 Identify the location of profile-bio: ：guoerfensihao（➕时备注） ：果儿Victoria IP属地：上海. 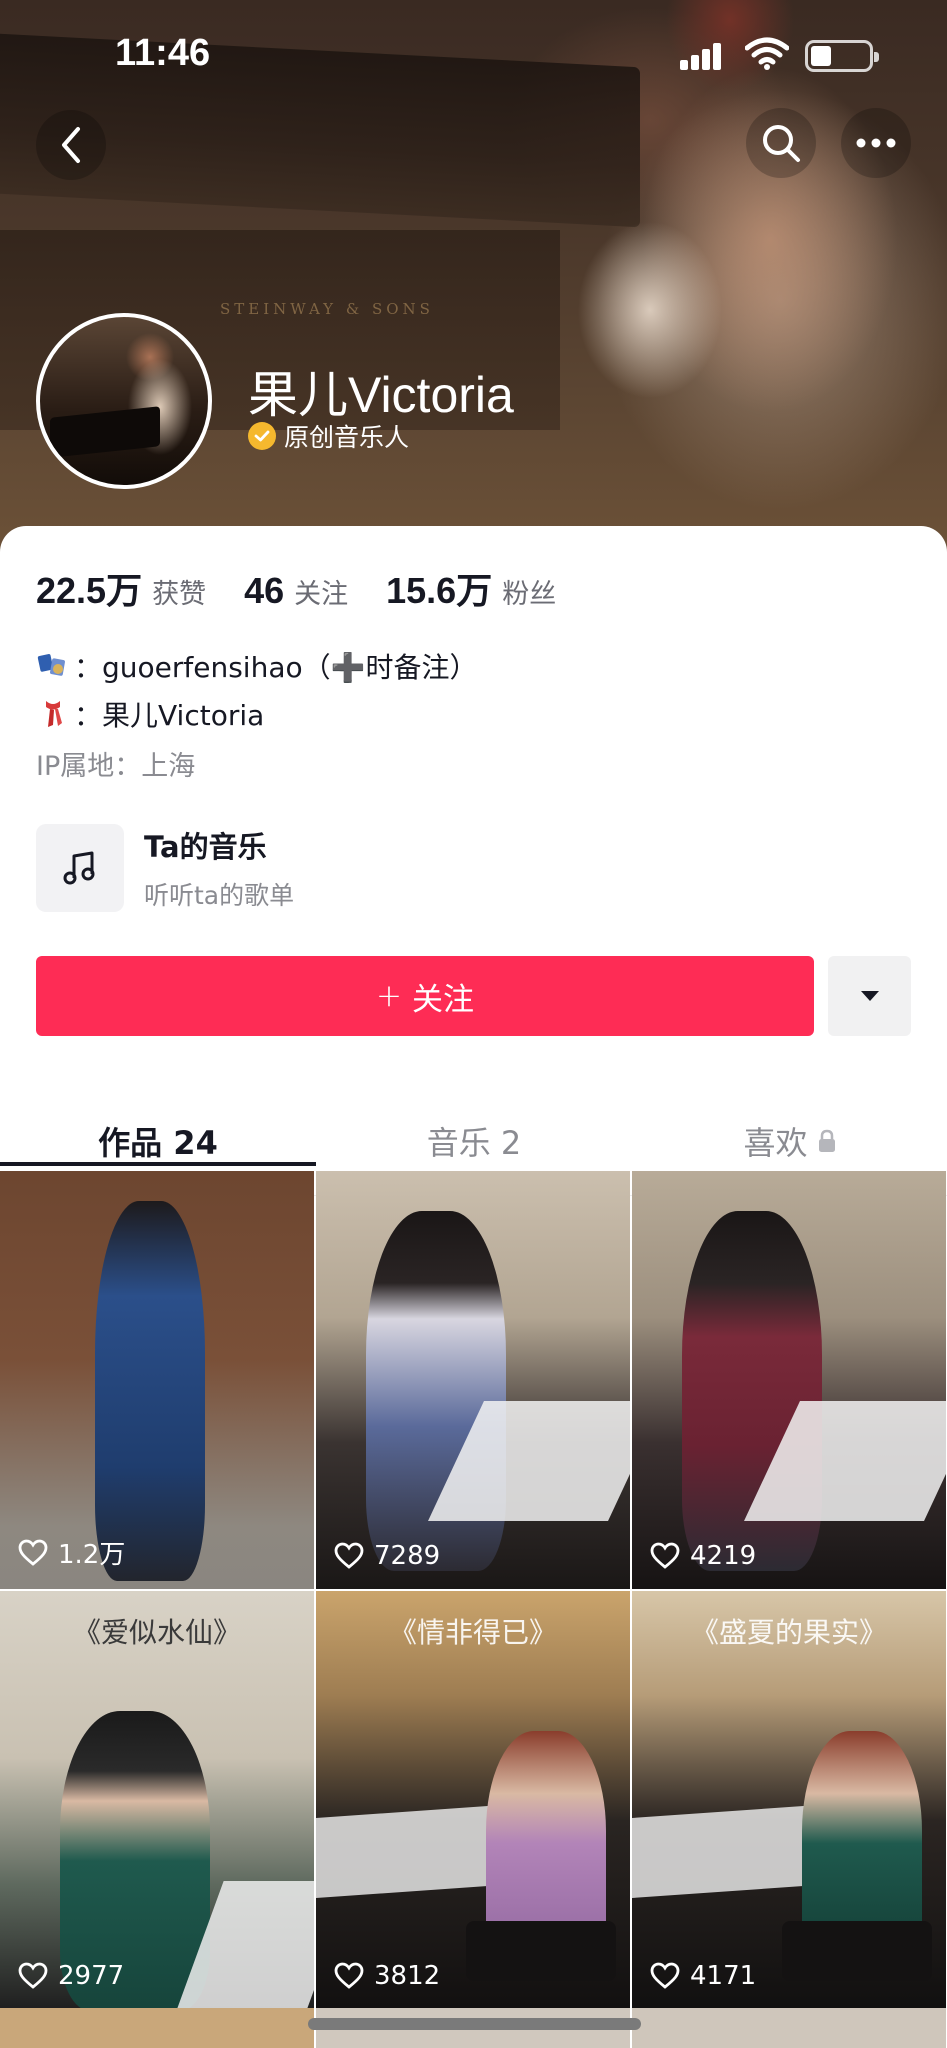
(257, 714).